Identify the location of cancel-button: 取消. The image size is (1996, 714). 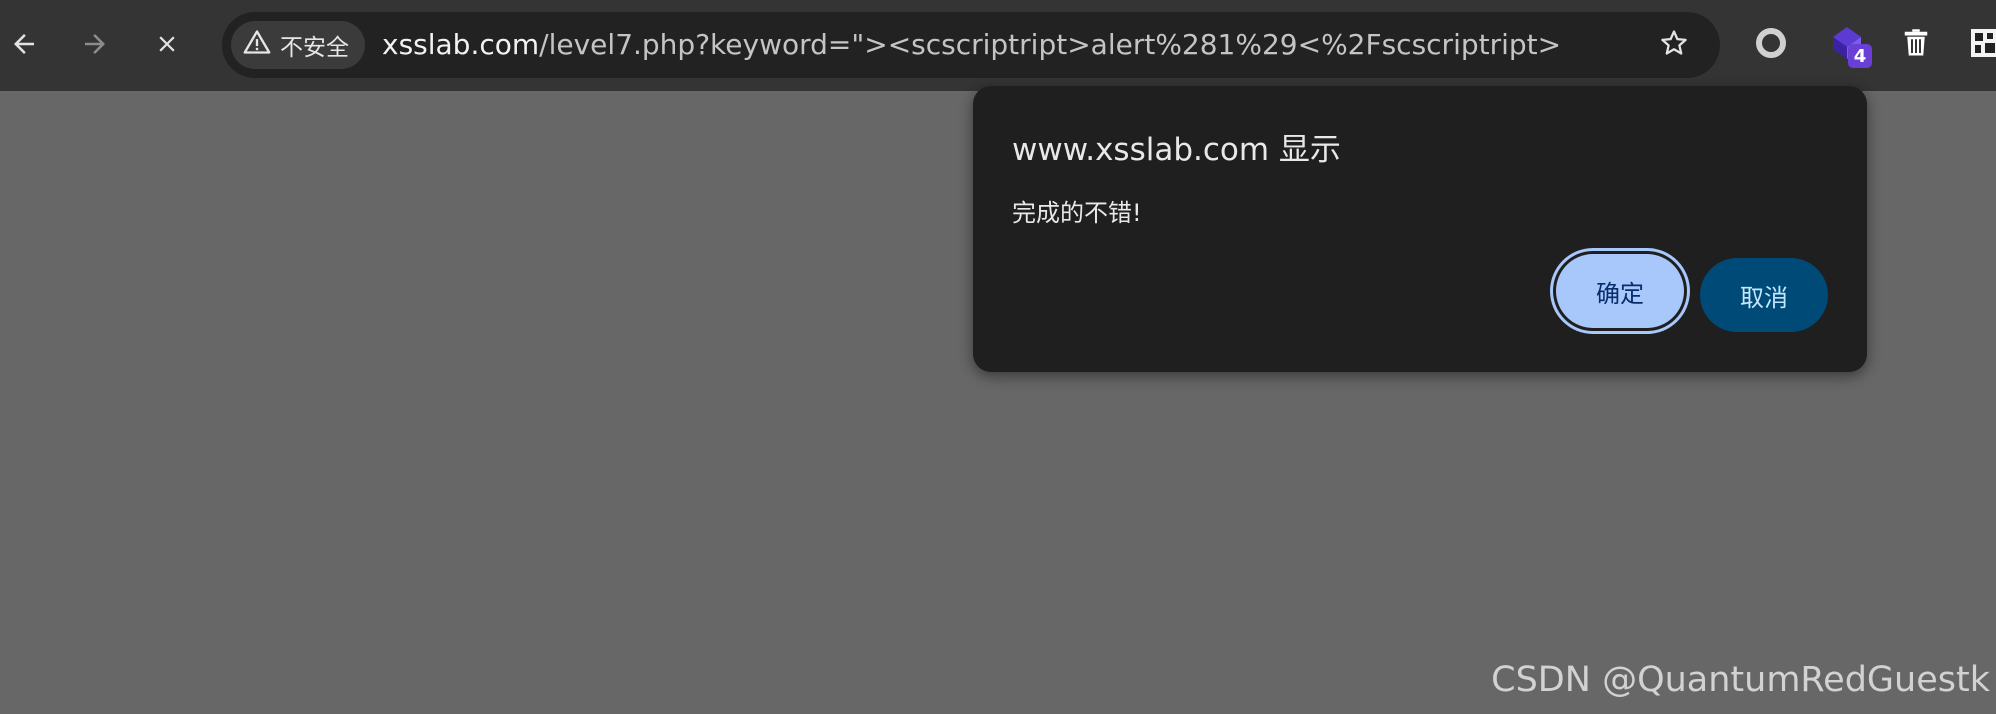
(1764, 295).